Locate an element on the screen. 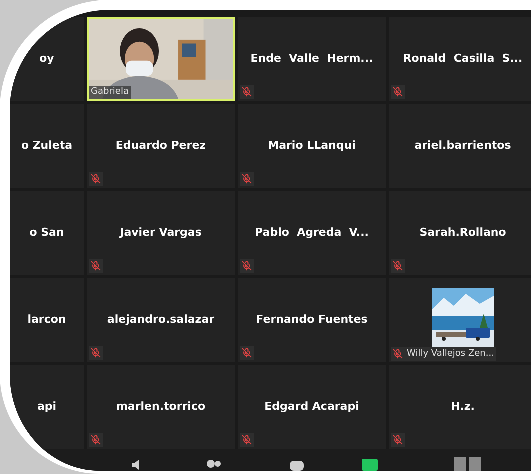  video-tile: Gabriela is located at coordinates (161, 59).